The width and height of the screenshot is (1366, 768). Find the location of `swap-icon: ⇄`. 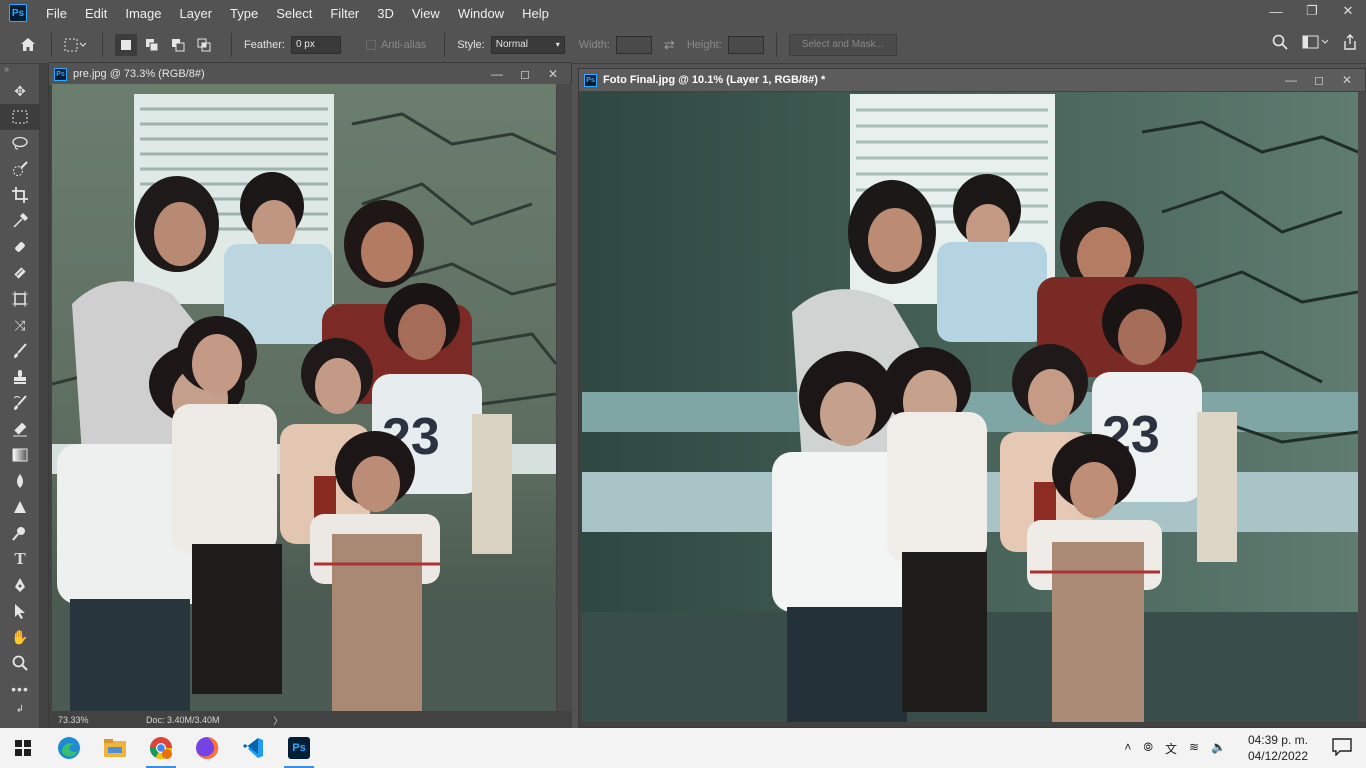

swap-icon: ⇄ is located at coordinates (669, 45).